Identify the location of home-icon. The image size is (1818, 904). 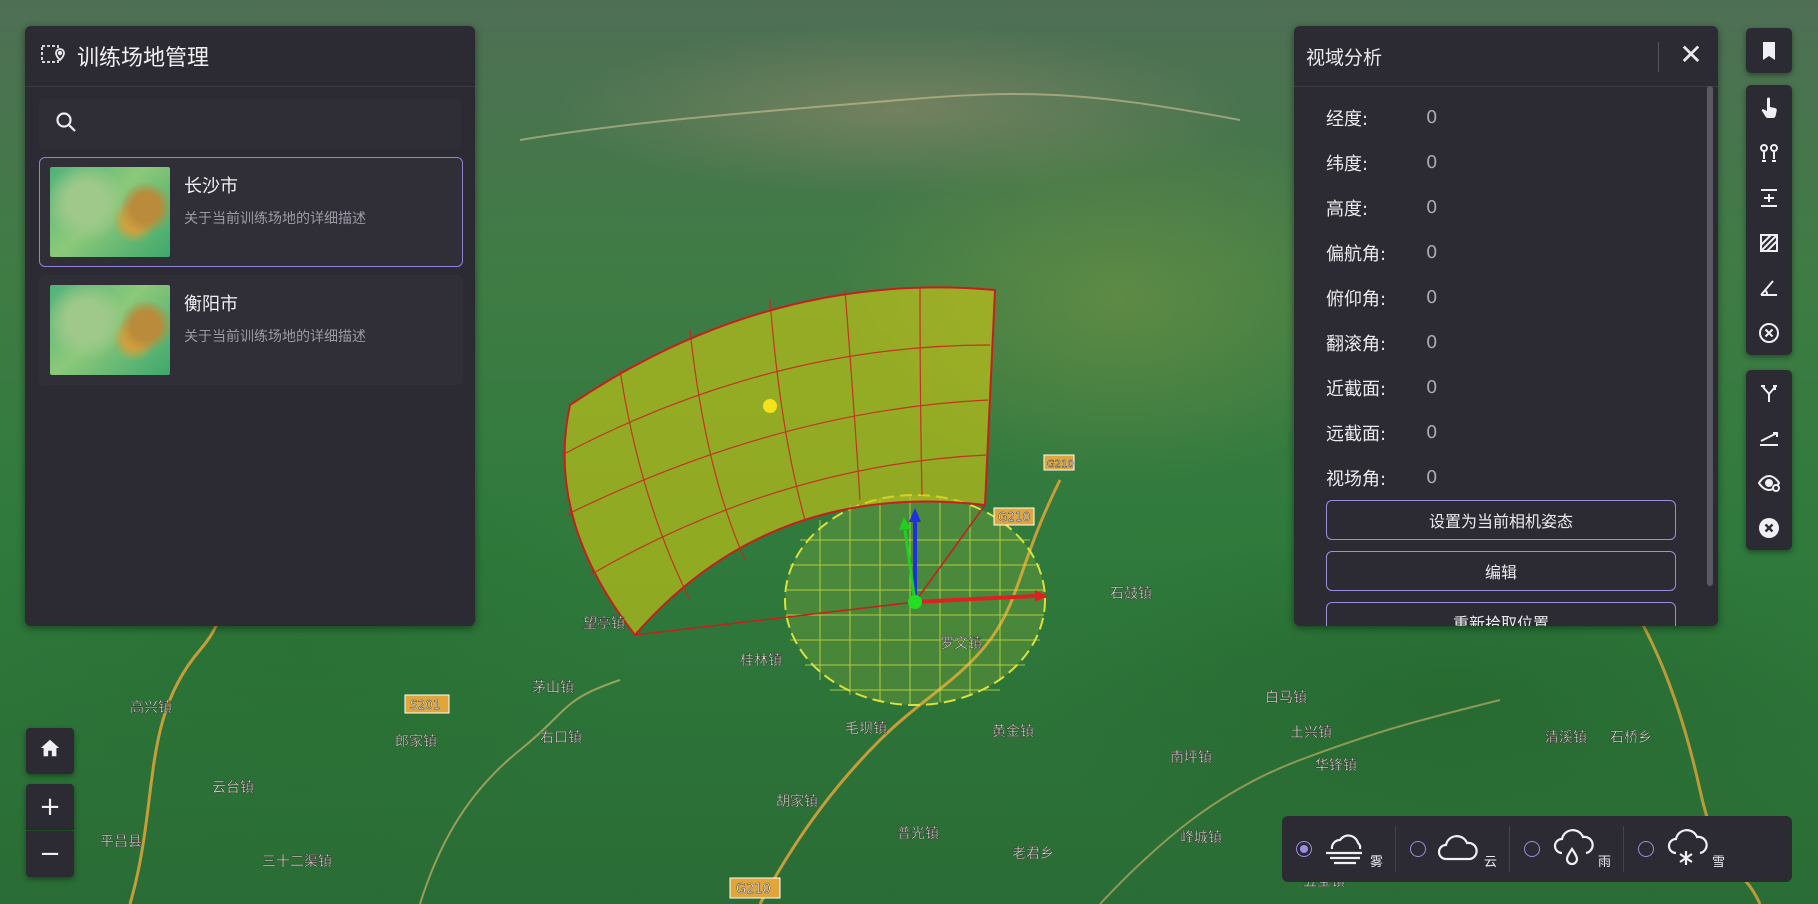
(50, 751).